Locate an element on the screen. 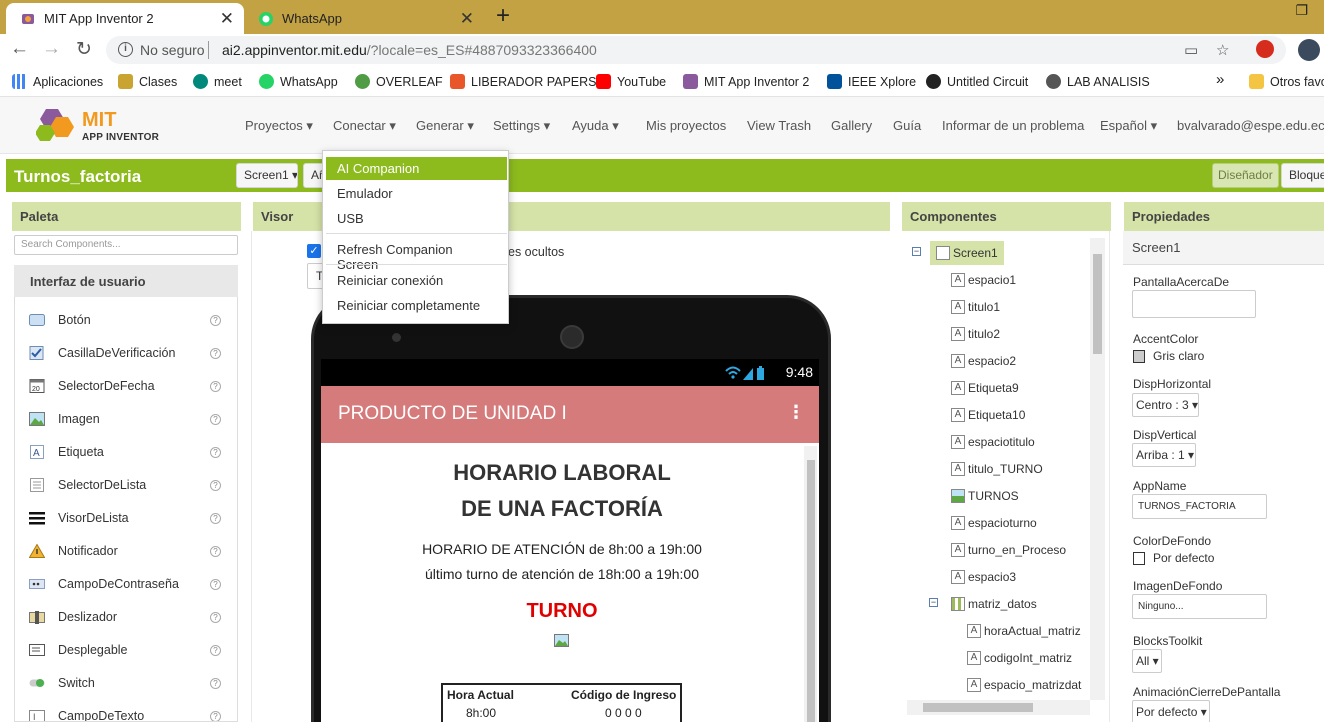  palette-item-desplegable: Desplegable? is located at coordinates (126, 647).